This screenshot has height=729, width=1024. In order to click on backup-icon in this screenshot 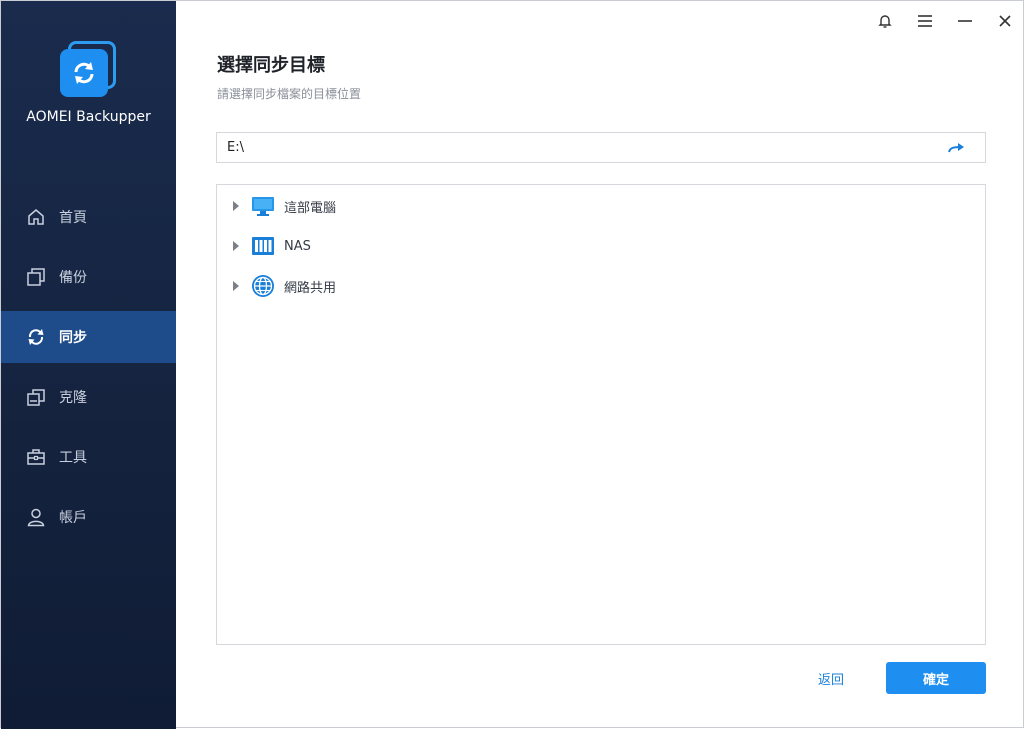, I will do `click(36, 277)`.